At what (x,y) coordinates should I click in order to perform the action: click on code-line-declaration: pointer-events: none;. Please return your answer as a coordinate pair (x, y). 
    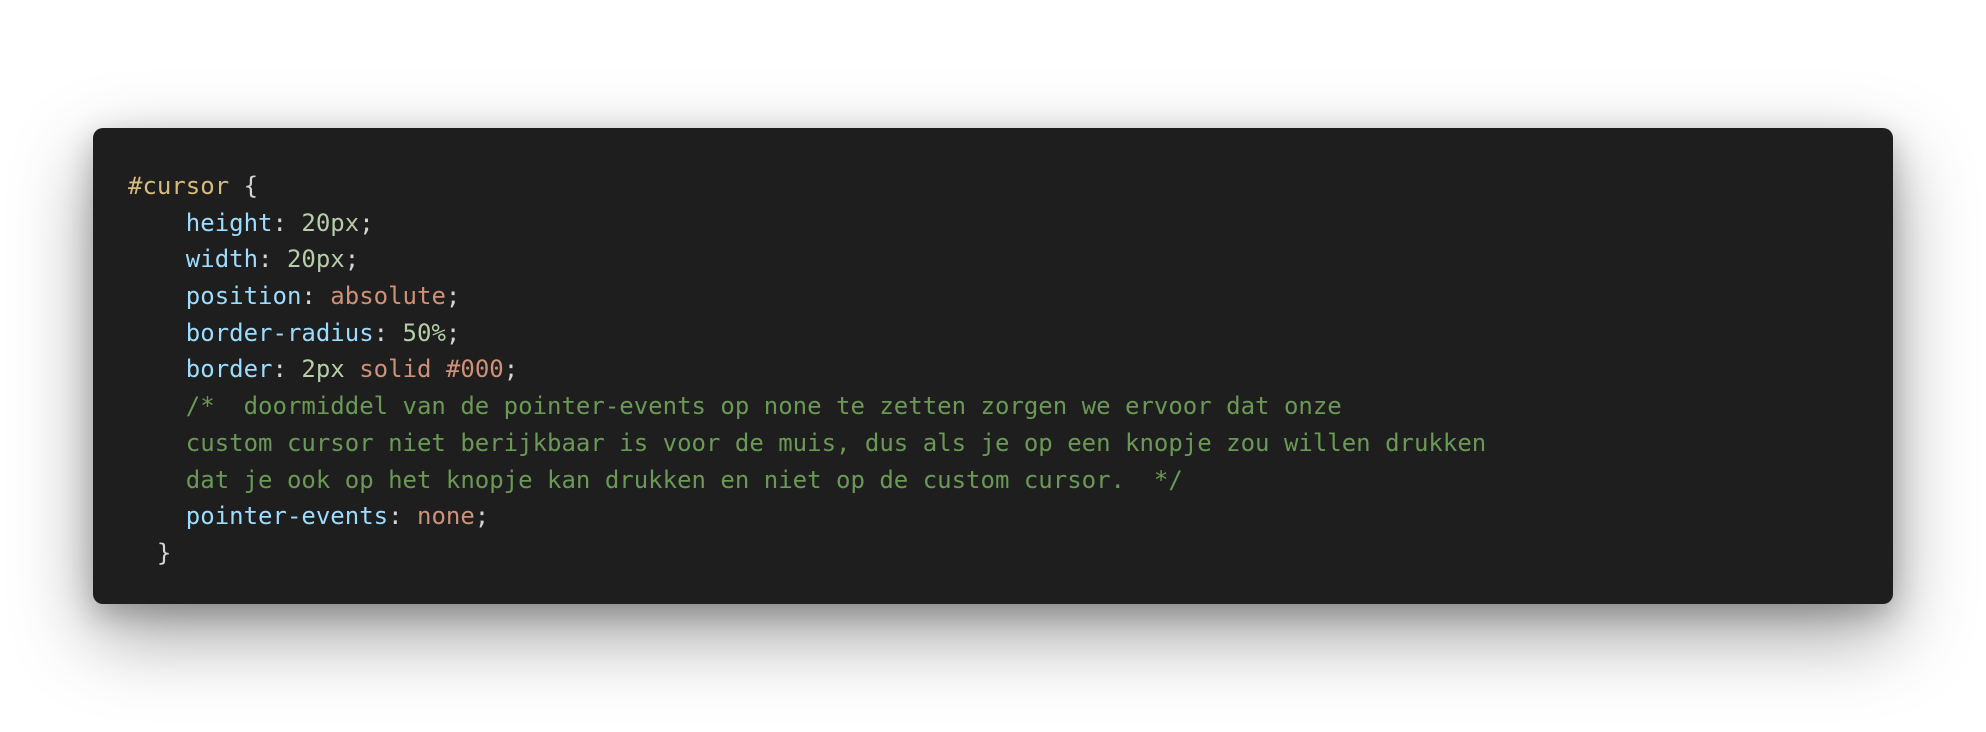
    Looking at the image, I should click on (1010, 516).